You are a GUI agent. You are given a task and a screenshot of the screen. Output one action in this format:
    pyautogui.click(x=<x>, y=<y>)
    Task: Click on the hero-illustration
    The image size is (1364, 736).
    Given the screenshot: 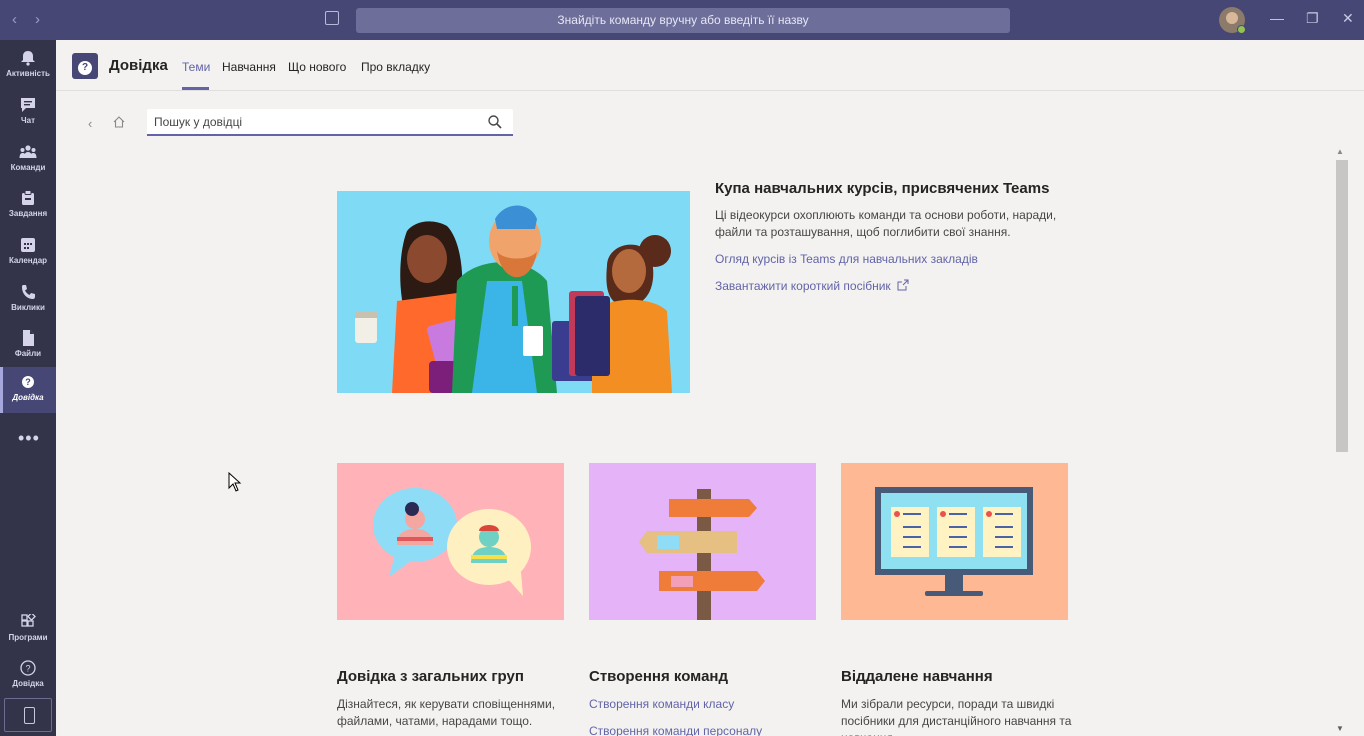 What is the action you would take?
    pyautogui.click(x=513, y=292)
    